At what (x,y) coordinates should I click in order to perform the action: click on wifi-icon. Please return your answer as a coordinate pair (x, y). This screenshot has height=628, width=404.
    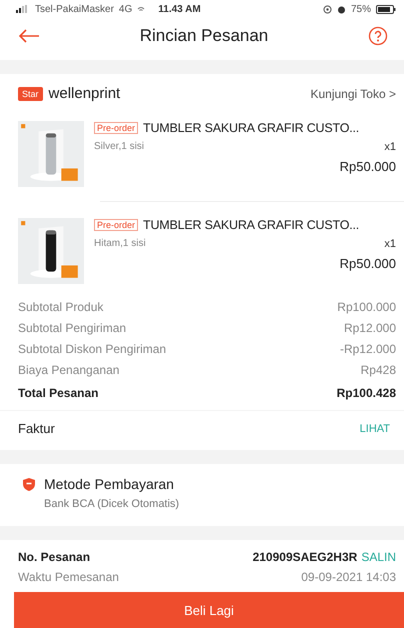
    Looking at the image, I should click on (141, 9).